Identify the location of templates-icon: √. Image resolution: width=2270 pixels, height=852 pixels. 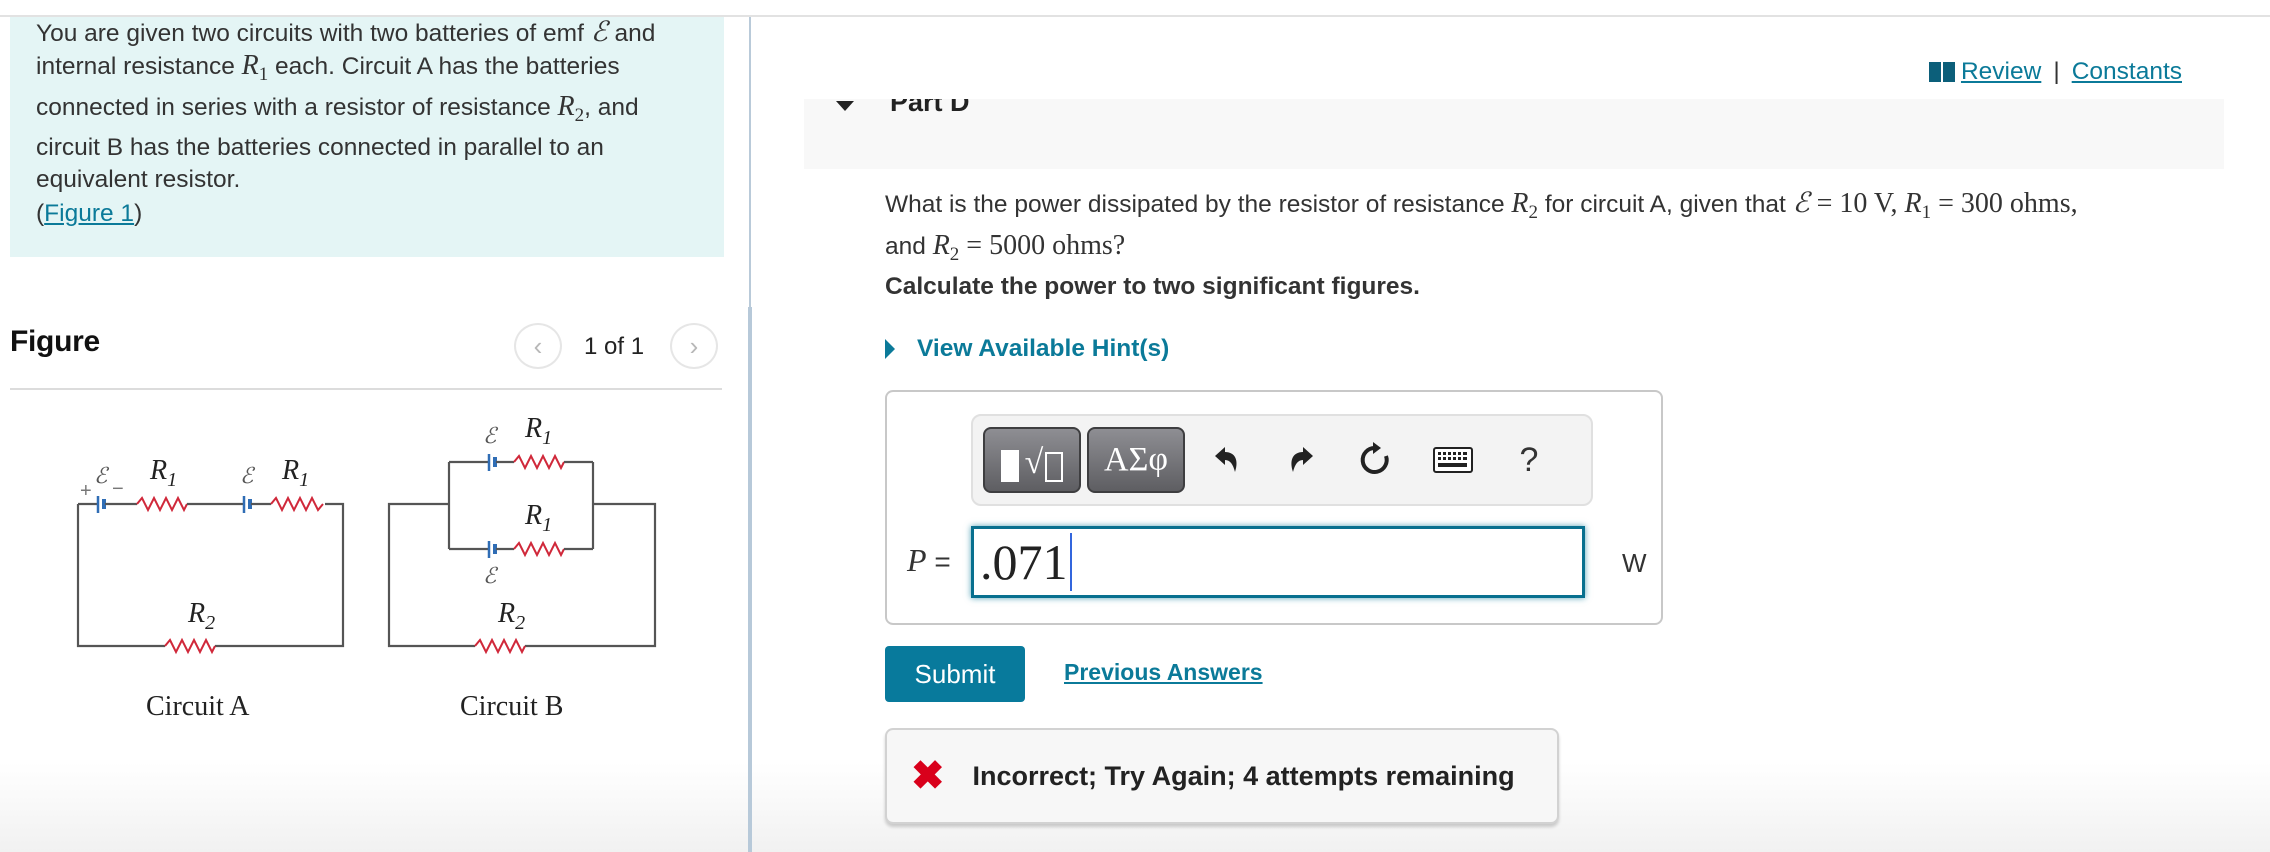
(1032, 460).